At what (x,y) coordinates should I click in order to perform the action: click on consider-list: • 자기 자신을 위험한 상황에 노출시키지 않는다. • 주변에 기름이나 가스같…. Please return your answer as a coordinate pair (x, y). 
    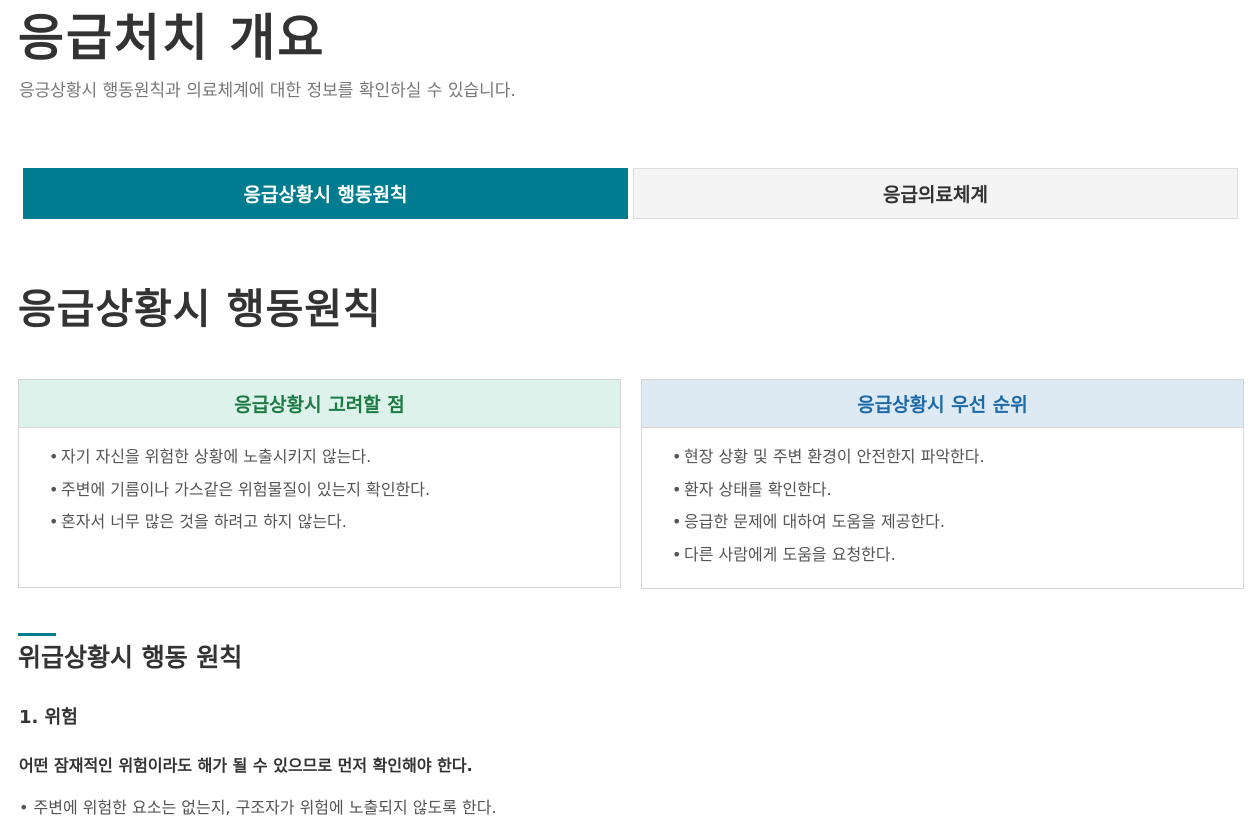
    Looking at the image, I should click on (319, 480).